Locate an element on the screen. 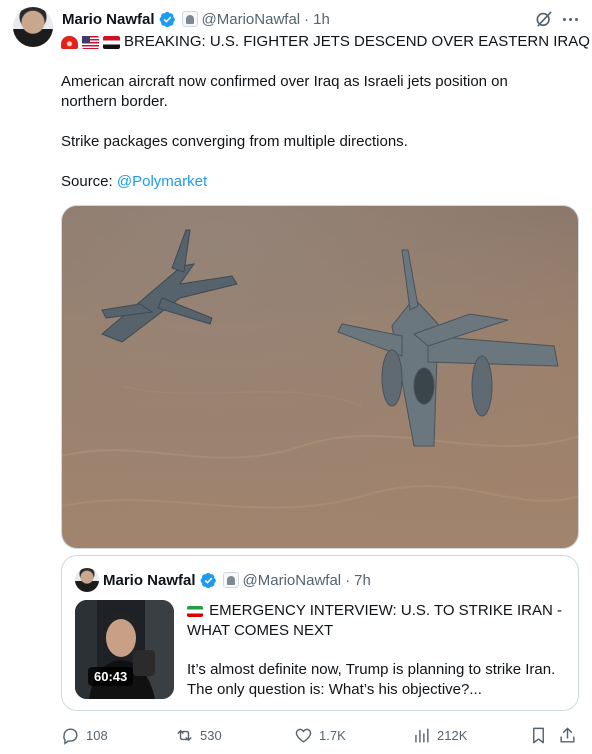  bookmark-button is located at coordinates (538, 735).